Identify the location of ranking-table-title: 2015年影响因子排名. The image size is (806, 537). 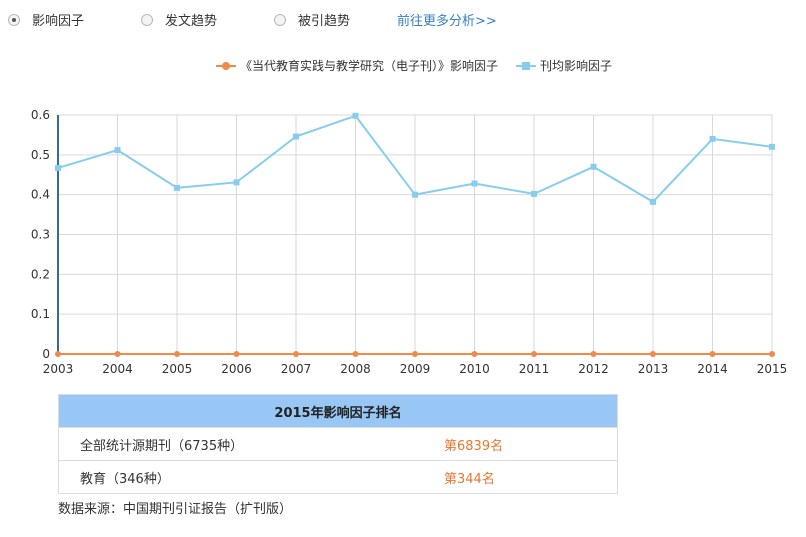
(338, 411).